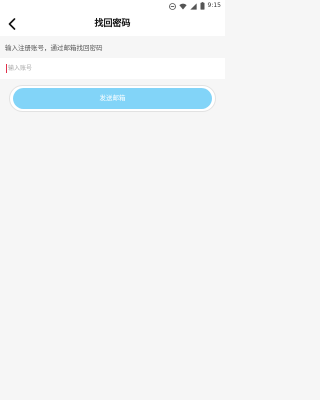  I want to click on signal-icon, so click(193, 6).